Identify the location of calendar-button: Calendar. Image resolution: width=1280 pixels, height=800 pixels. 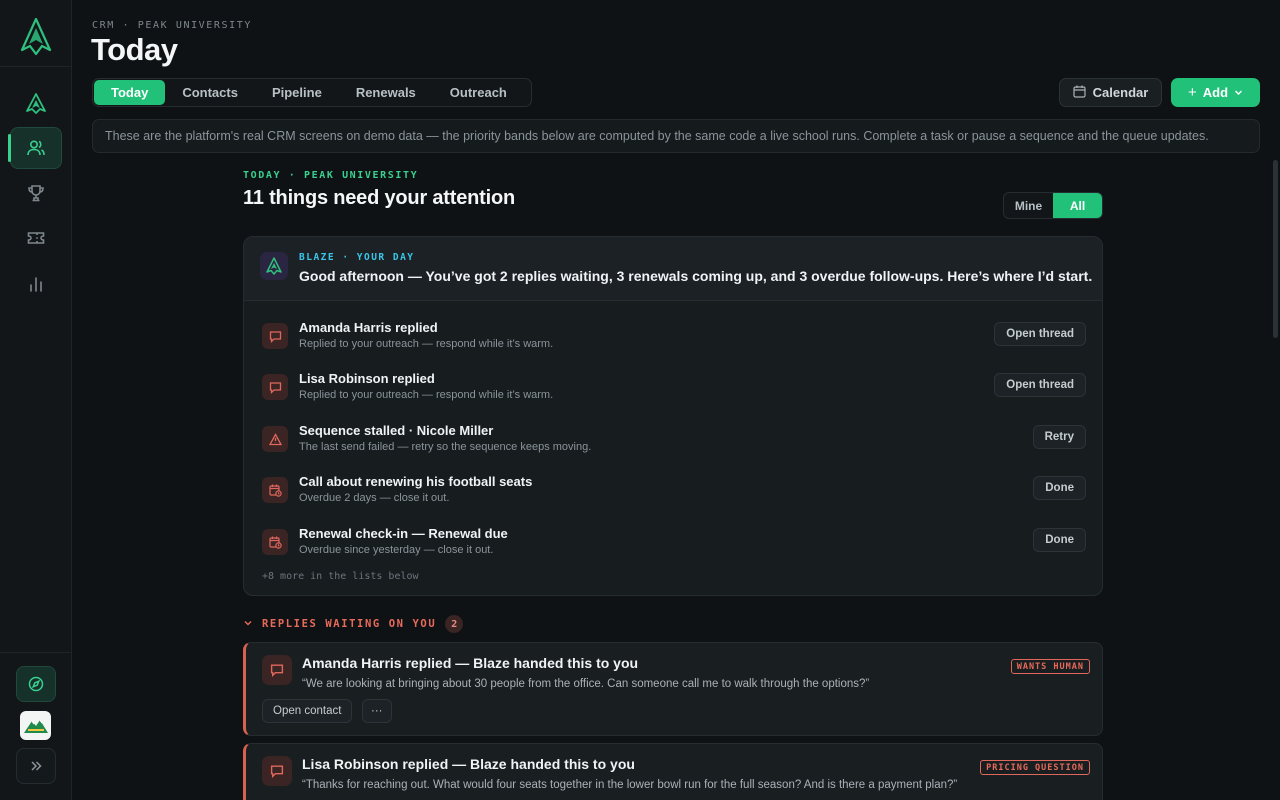
(1110, 92).